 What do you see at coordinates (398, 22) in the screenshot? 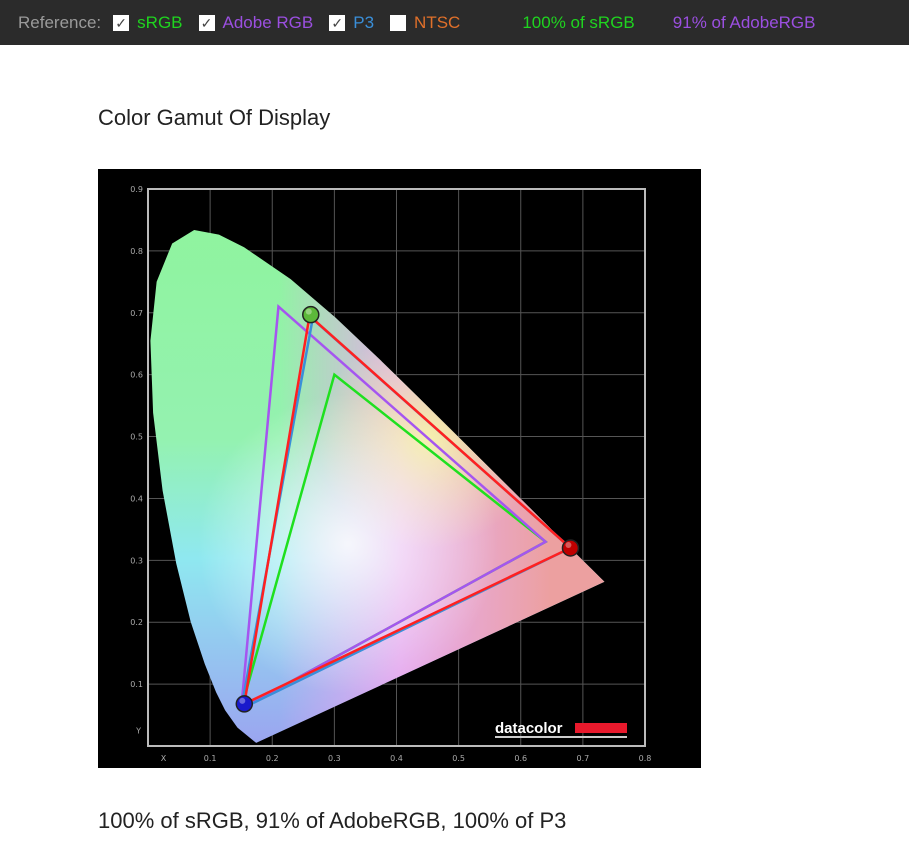
I see `checkbox` at bounding box center [398, 22].